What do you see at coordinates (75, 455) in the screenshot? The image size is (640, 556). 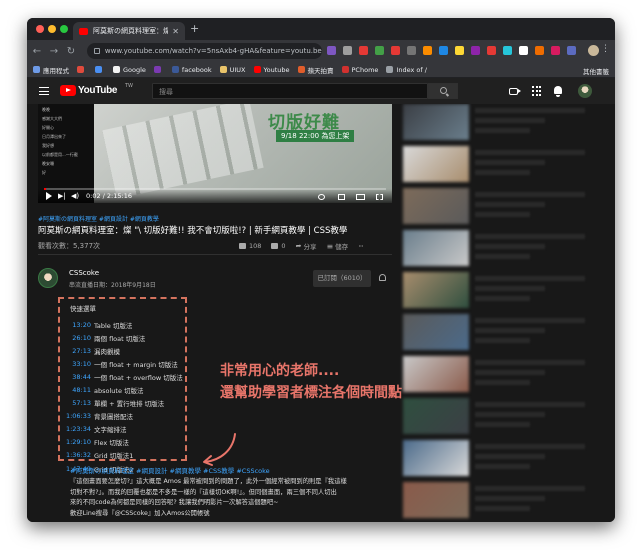 I see `timestamp-link: 1:36:32` at bounding box center [75, 455].